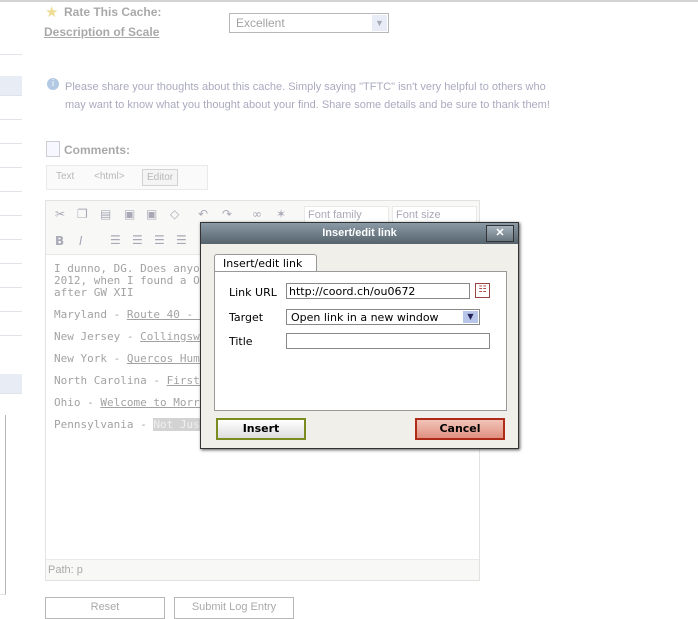 Image resolution: width=698 pixels, height=619 pixels. What do you see at coordinates (365, 317) in the screenshot?
I see `target-value: Open link in a new window` at bounding box center [365, 317].